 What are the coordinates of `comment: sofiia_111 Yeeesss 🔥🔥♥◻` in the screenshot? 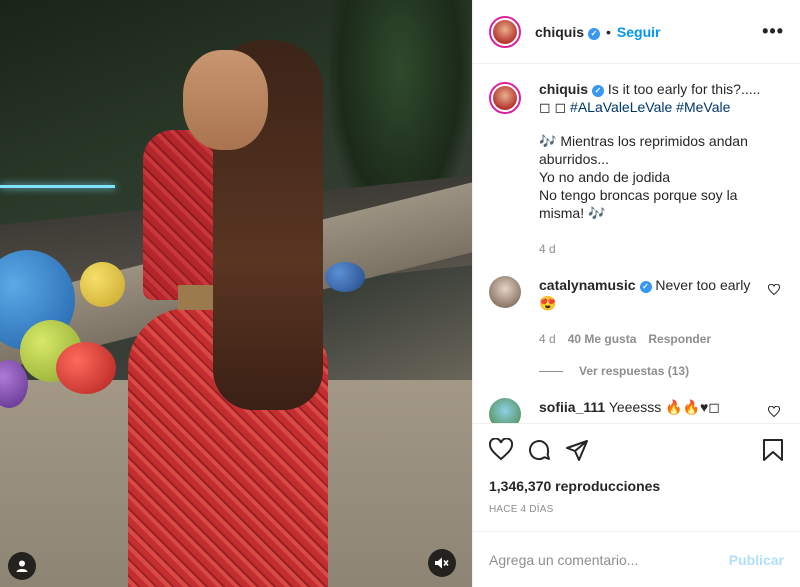 It's located at (636, 410).